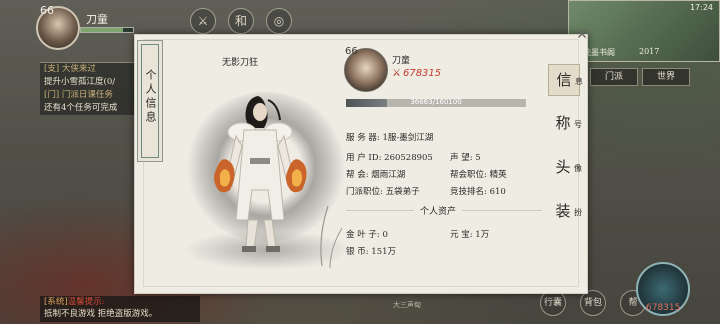 The width and height of the screenshot is (720, 324). I want to click on server-row: 服 务 器: 1服-墨剑江湖, so click(389, 137).